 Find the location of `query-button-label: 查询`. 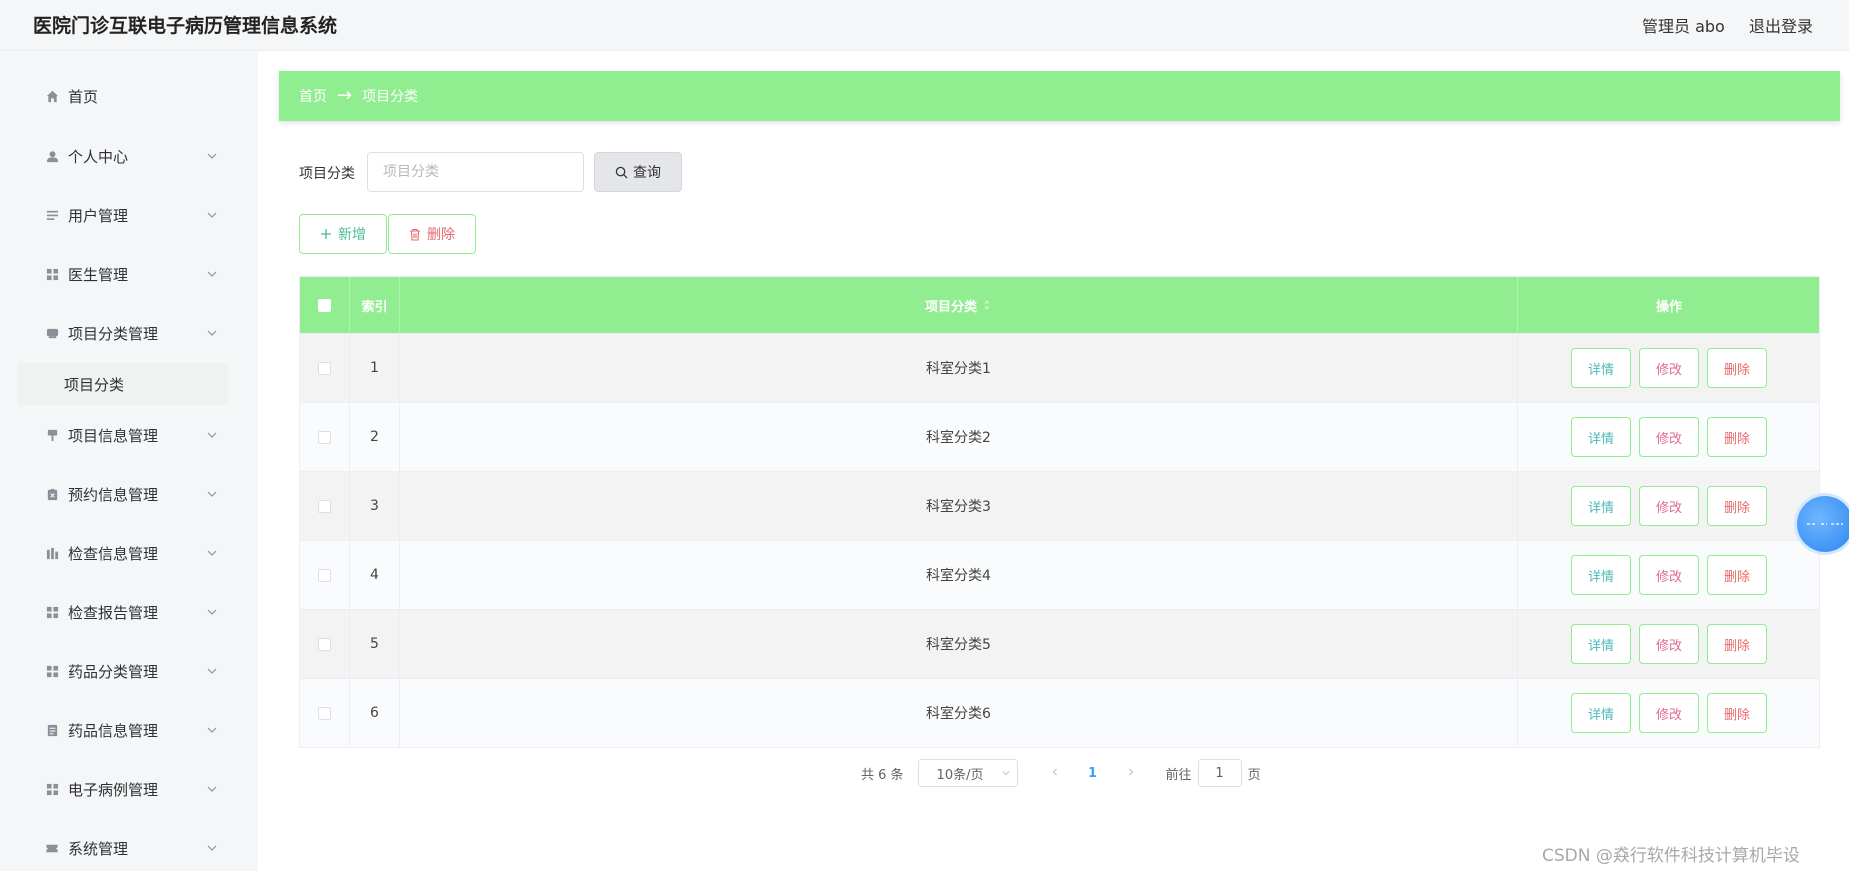

query-button-label: 查询 is located at coordinates (647, 173).